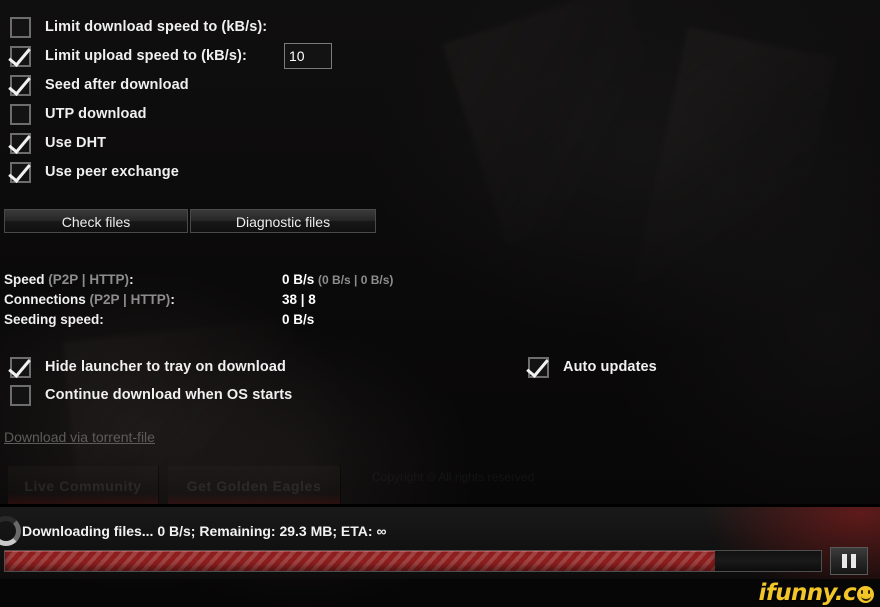  I want to click on utp-download-label: UTP download, so click(96, 114).